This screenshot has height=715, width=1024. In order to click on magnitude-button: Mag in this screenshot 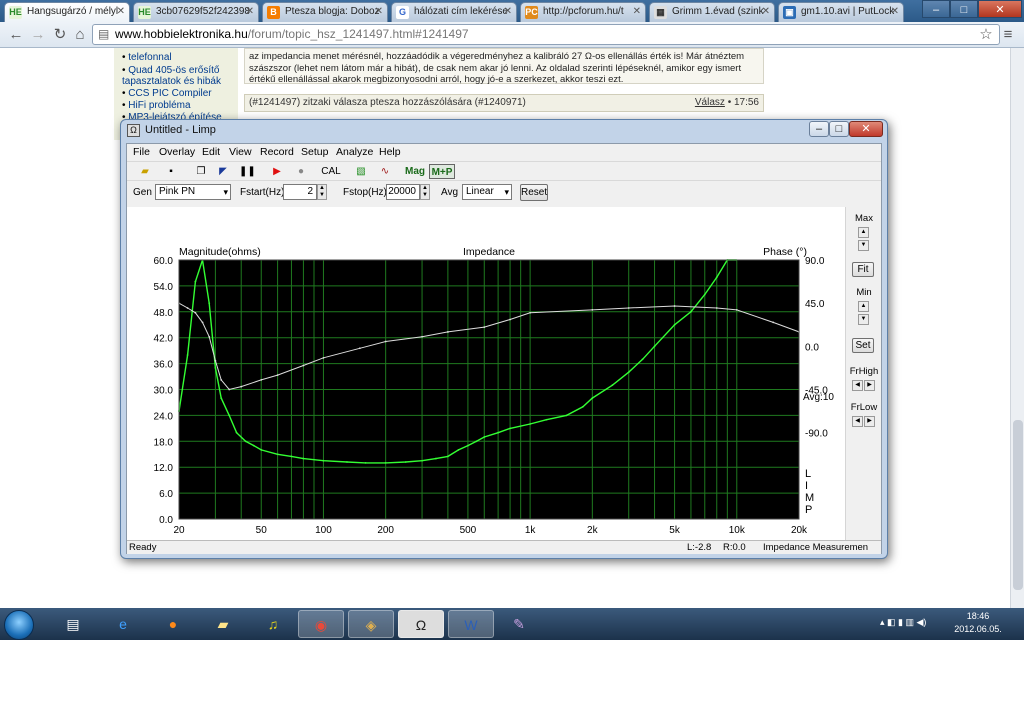, I will do `click(415, 171)`.